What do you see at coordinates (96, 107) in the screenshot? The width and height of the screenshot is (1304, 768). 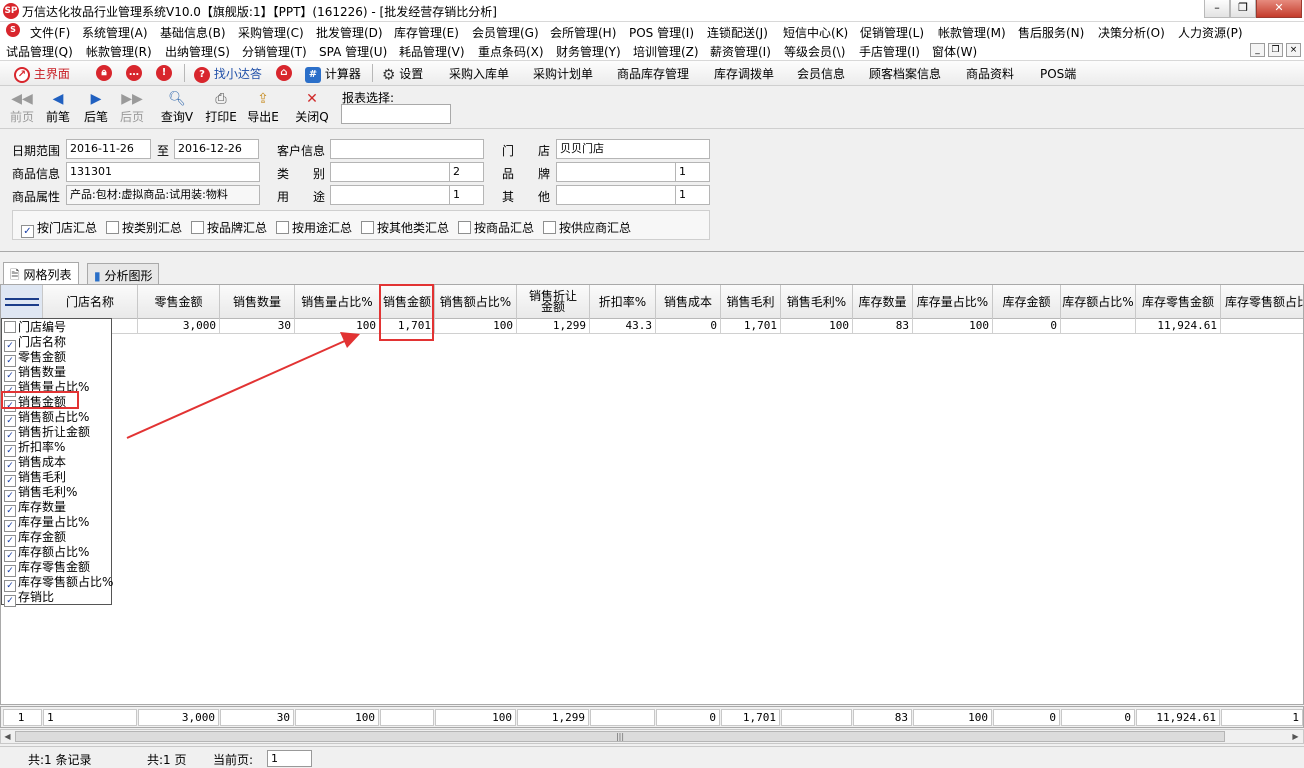 I see `next-record-button: ▶ 后笔` at bounding box center [96, 107].